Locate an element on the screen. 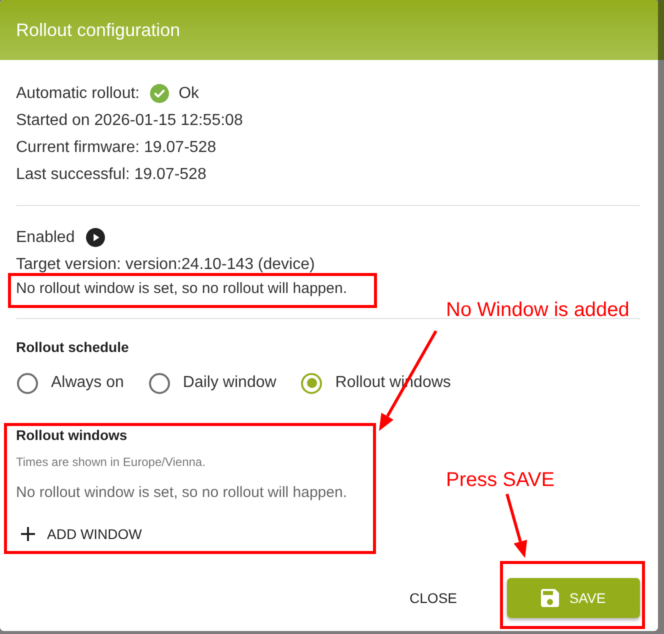 This screenshot has height=634, width=664. save-icon is located at coordinates (550, 598).